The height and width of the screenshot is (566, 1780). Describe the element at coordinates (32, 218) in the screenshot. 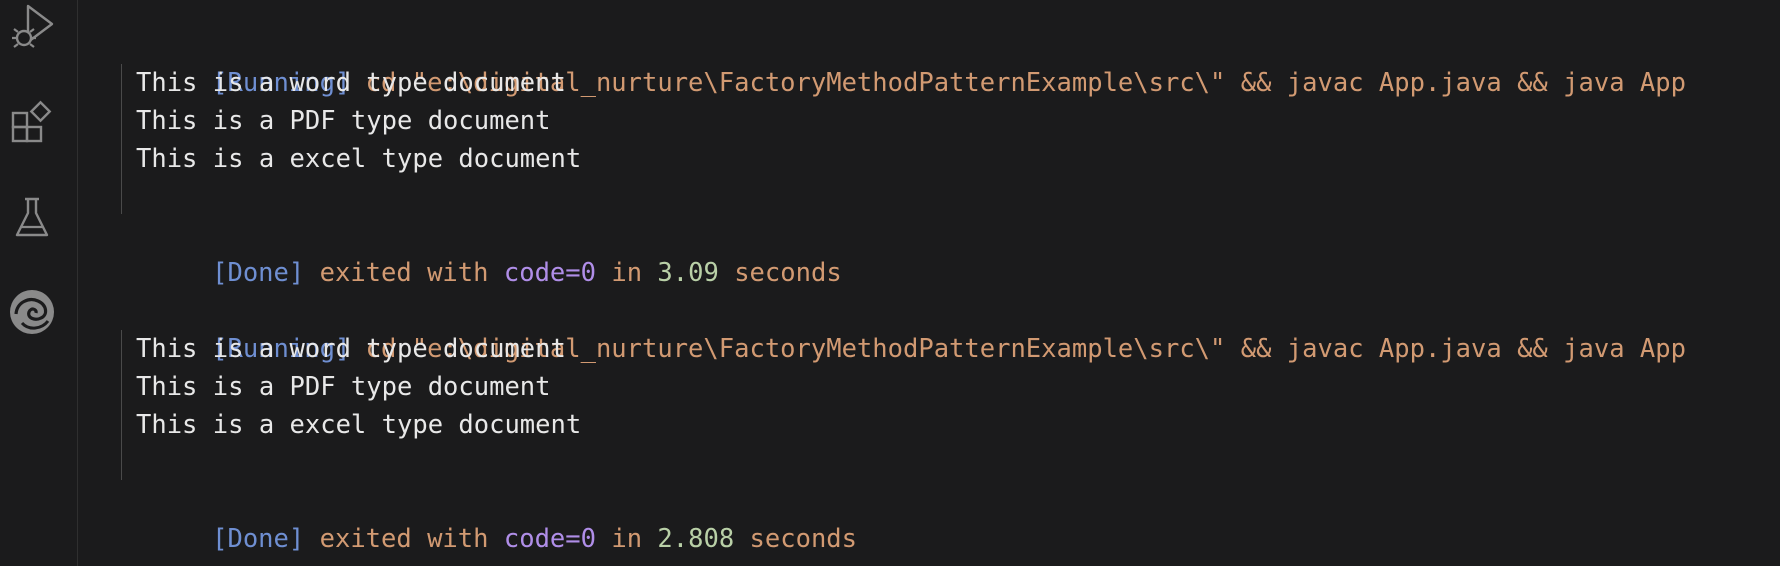

I see `testing-icon` at that location.